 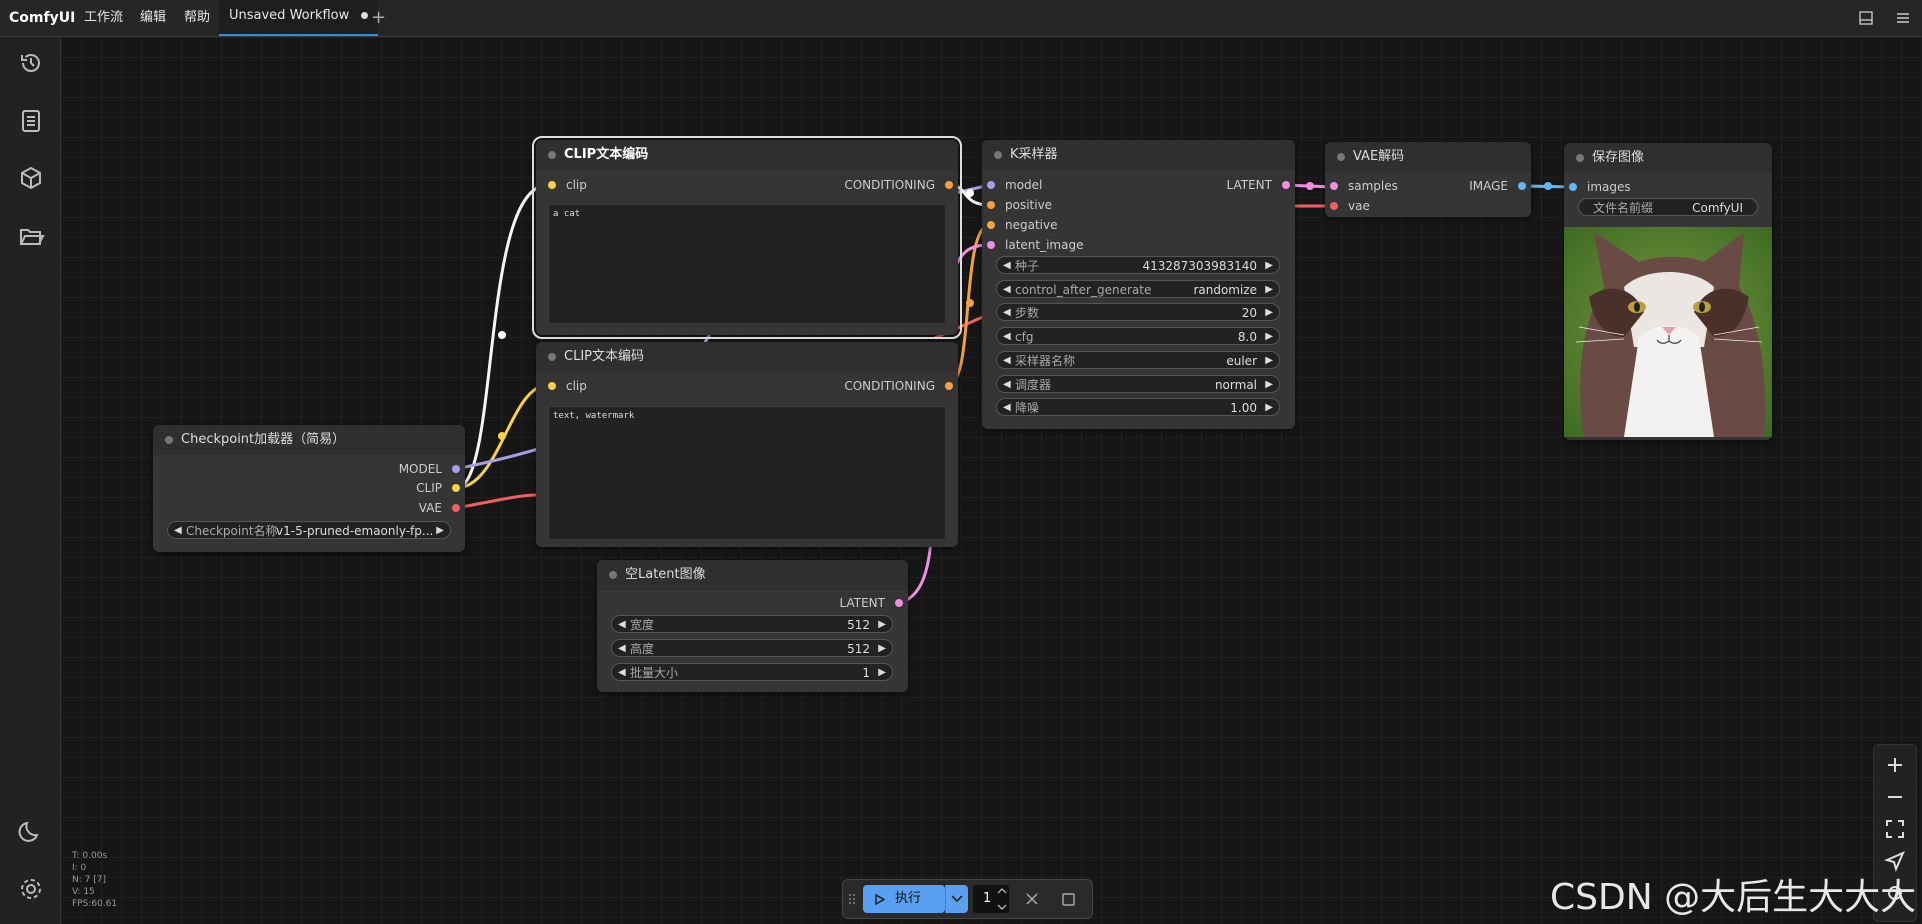 I want to click on input-label: positive, so click(x=1029, y=205).